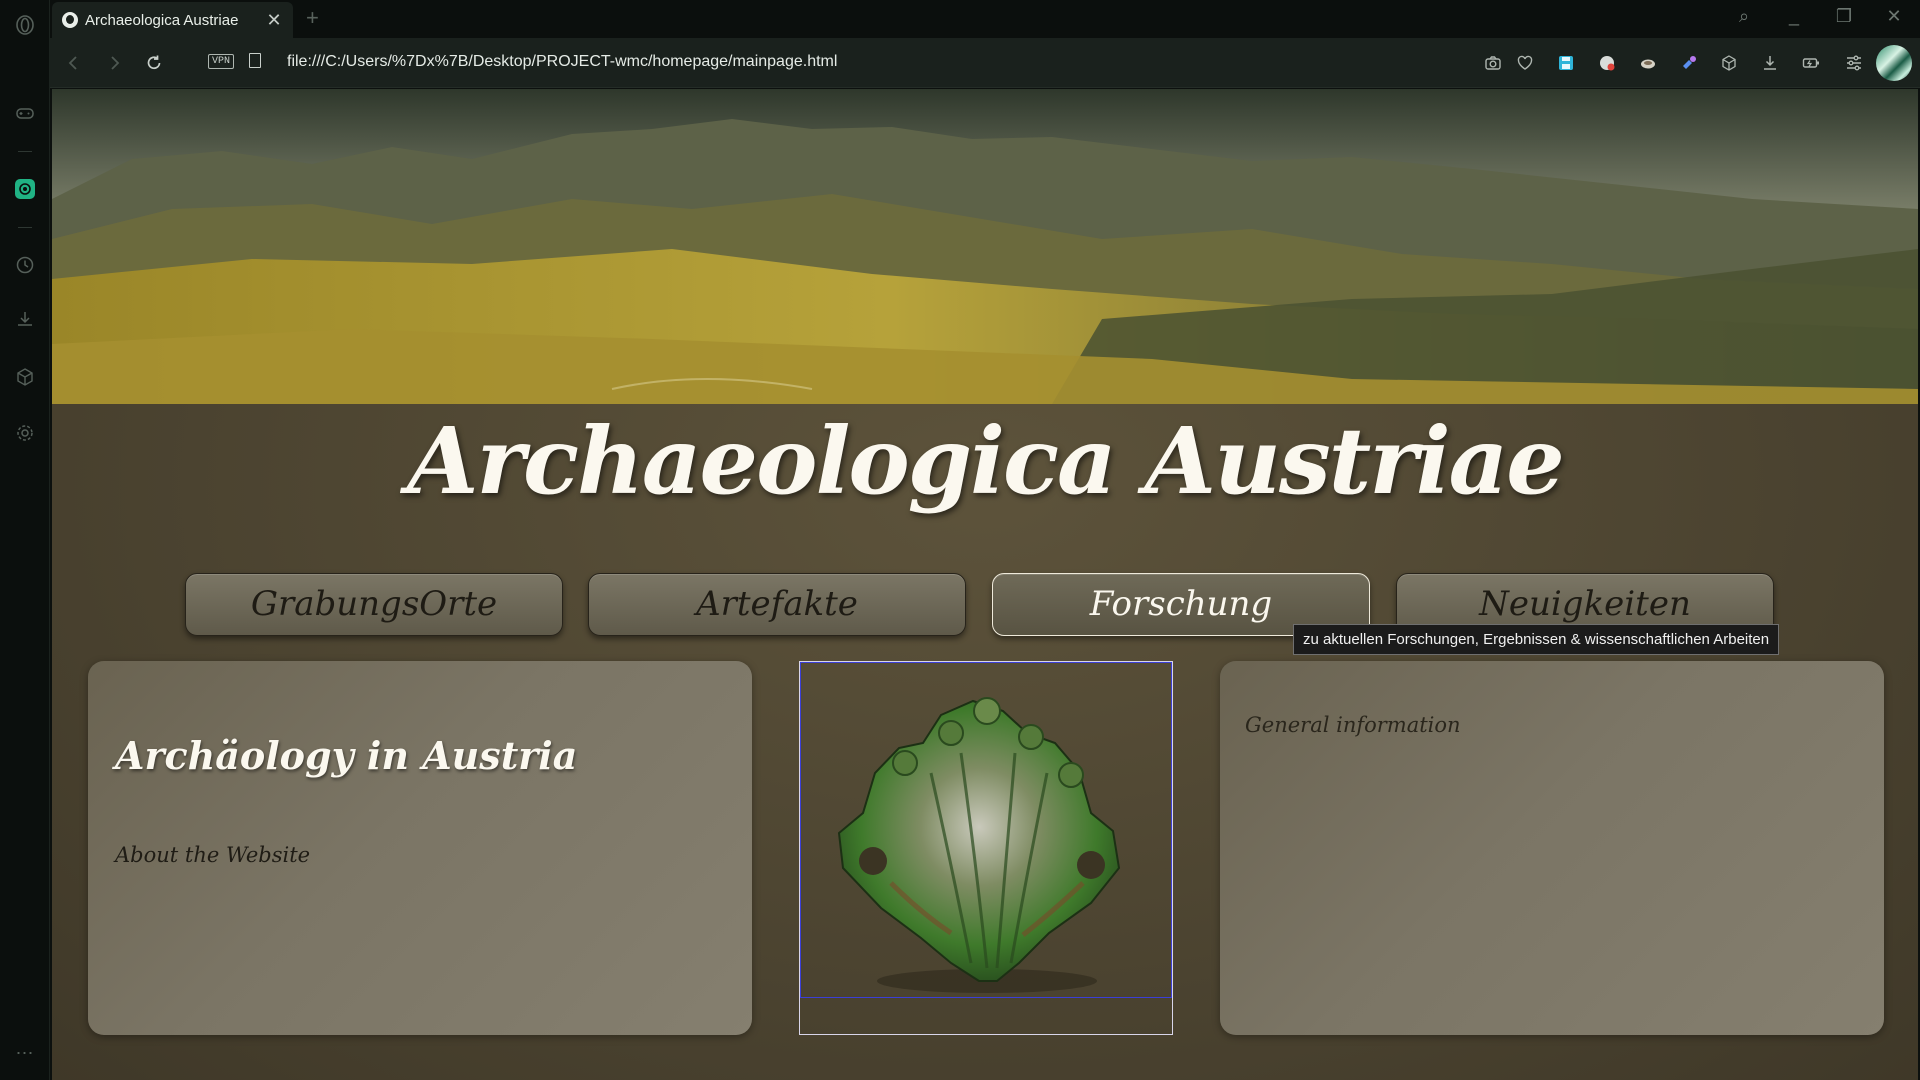 This screenshot has width=1920, height=1080. I want to click on tab-title: Archaeologica Austriae, so click(162, 20).